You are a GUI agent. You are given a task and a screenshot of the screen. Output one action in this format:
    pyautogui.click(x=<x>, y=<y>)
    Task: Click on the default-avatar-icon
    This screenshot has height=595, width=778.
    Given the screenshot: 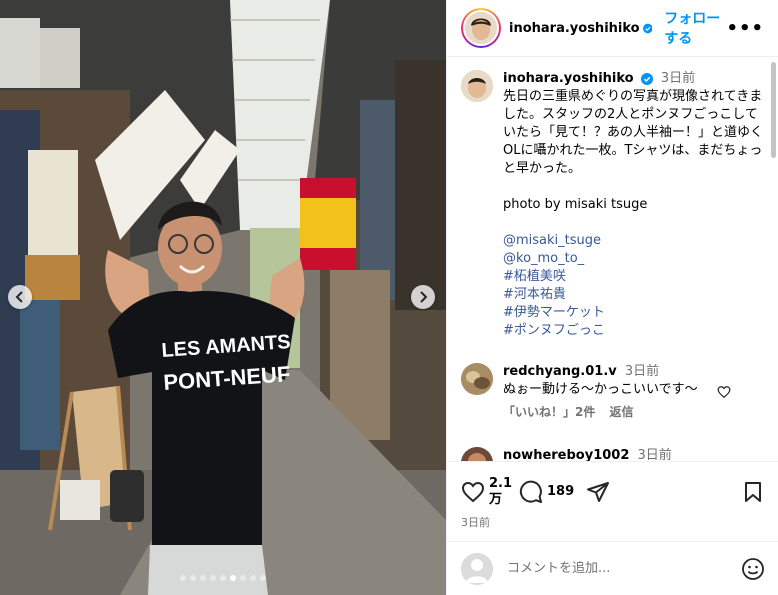 What is the action you would take?
    pyautogui.click(x=477, y=568)
    